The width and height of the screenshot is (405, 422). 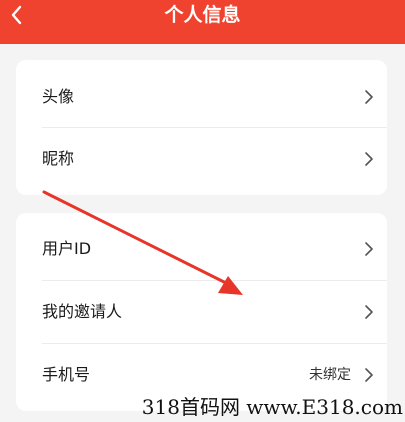 I want to click on list-item-avatar: 头像, so click(x=201, y=97).